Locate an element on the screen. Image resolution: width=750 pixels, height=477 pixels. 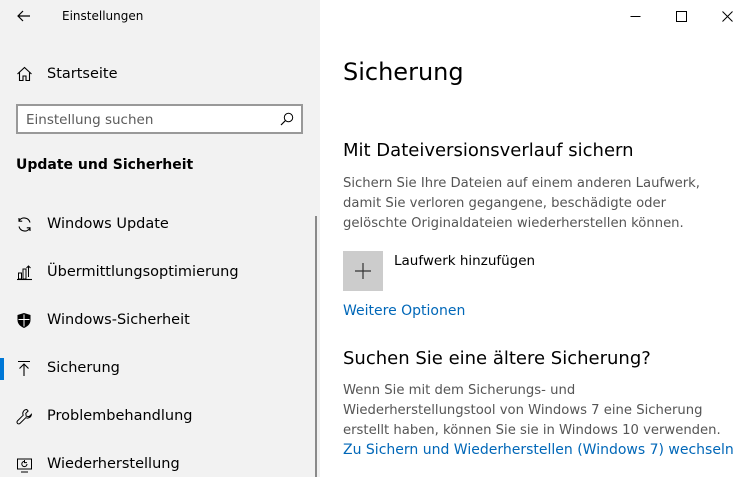
sidebar-item-backup: Sicherung is located at coordinates (160, 368).